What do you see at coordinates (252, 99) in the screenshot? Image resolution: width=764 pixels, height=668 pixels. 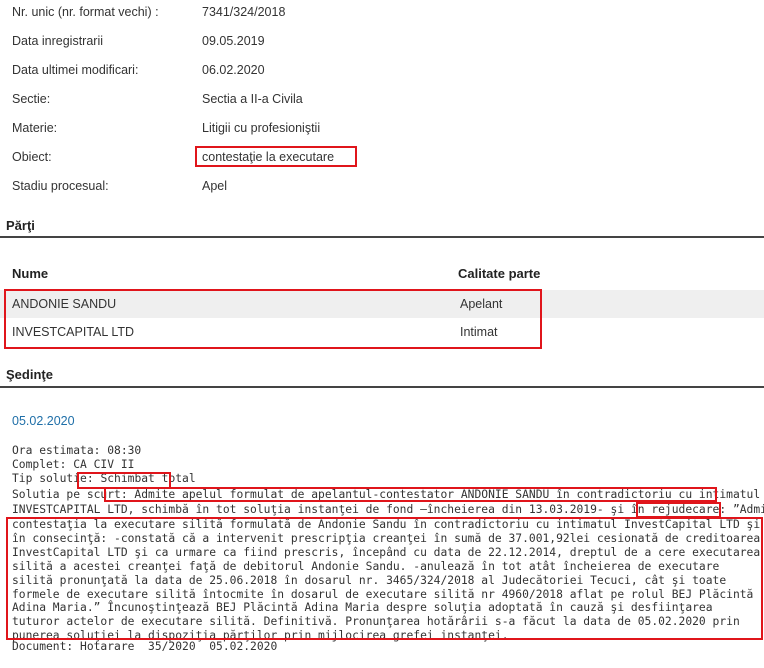 I see `info-value: Sectia a II-a Civila` at bounding box center [252, 99].